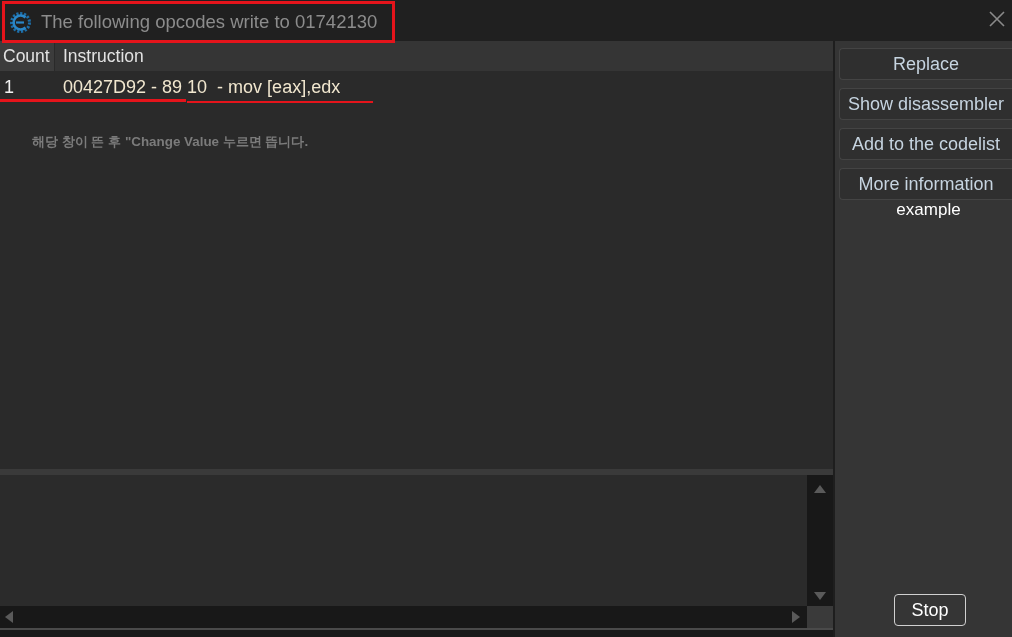  Describe the element at coordinates (170, 141) in the screenshot. I see `annotation-note: 해당 창이 뜬 후 "Change Value 누르면 뜹니다.` at that location.